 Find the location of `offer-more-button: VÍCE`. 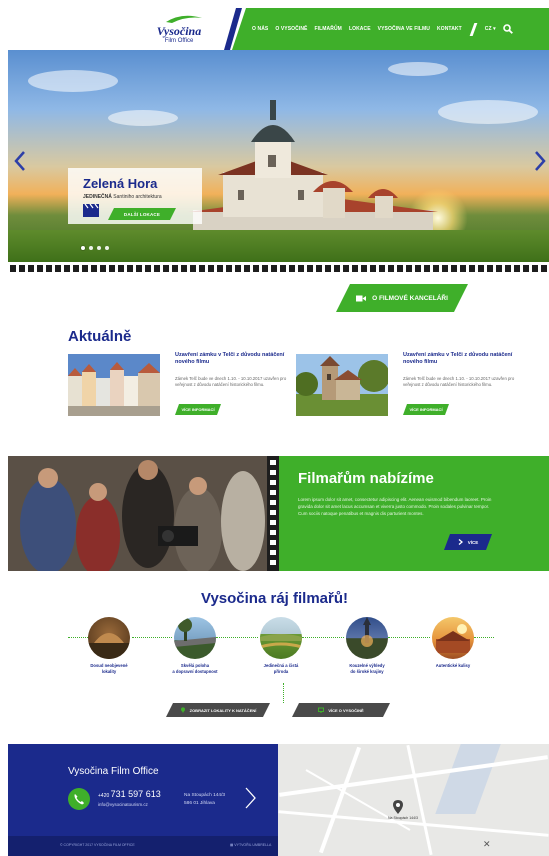

offer-more-button: VÍCE is located at coordinates (468, 542).